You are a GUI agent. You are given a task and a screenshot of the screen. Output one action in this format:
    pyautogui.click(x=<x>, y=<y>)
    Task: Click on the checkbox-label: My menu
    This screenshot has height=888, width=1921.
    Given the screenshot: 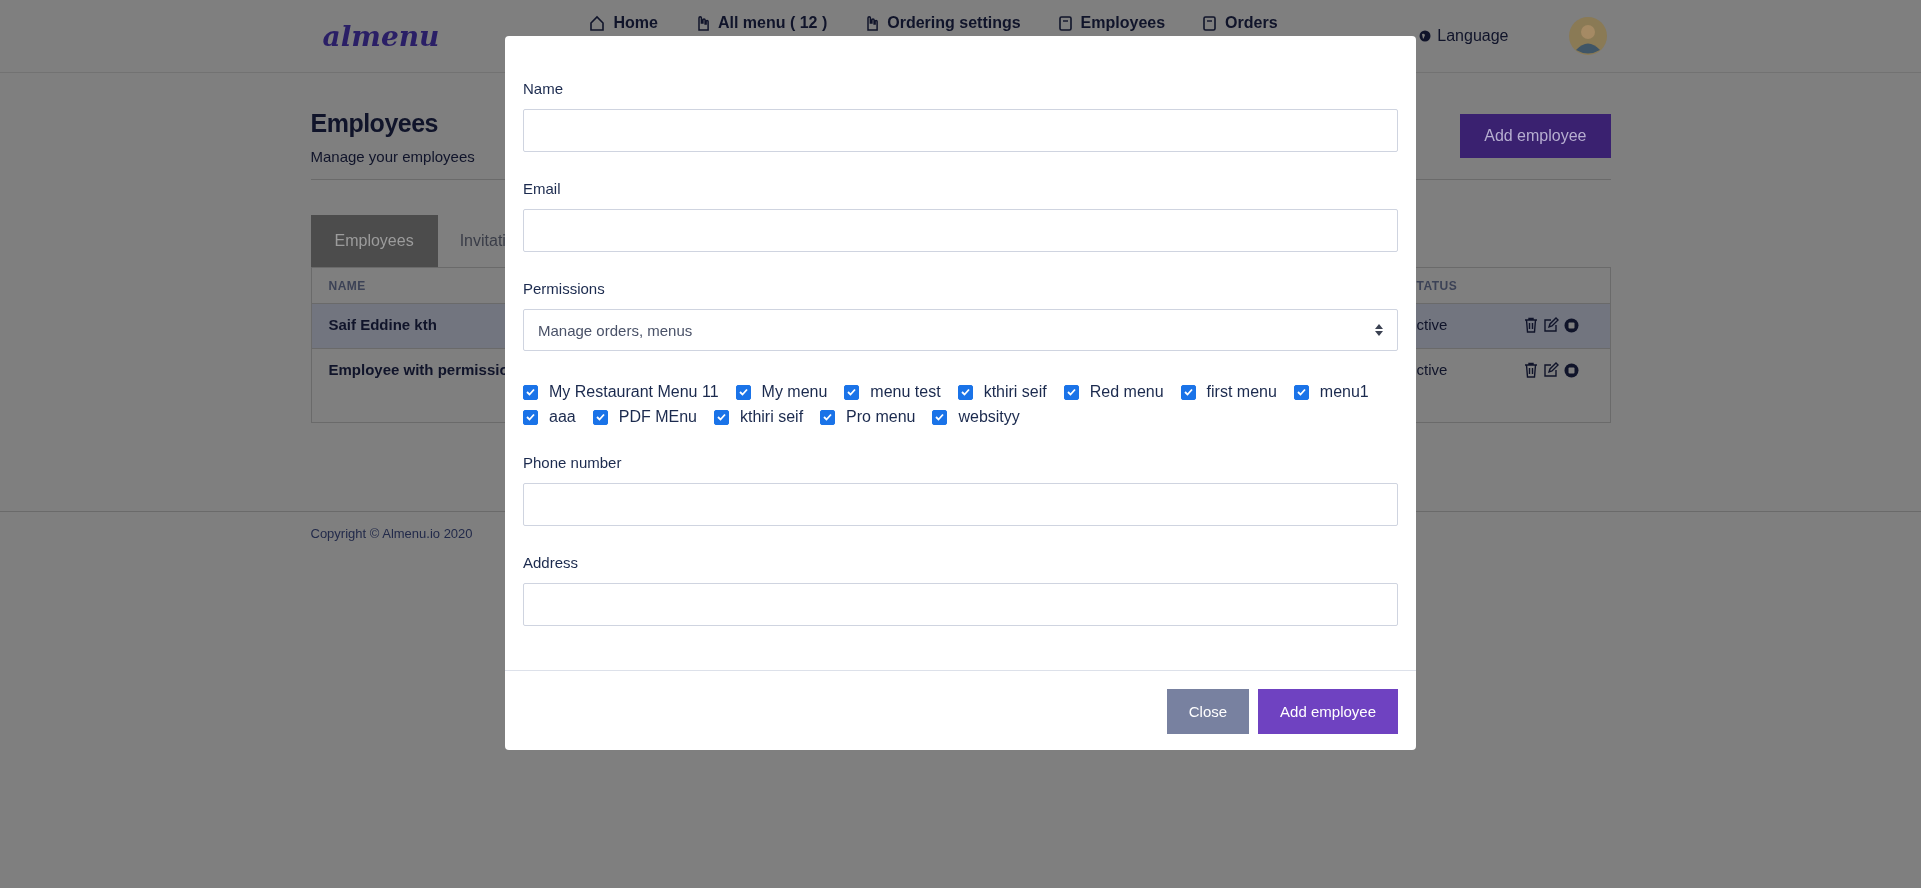 What is the action you would take?
    pyautogui.click(x=794, y=392)
    